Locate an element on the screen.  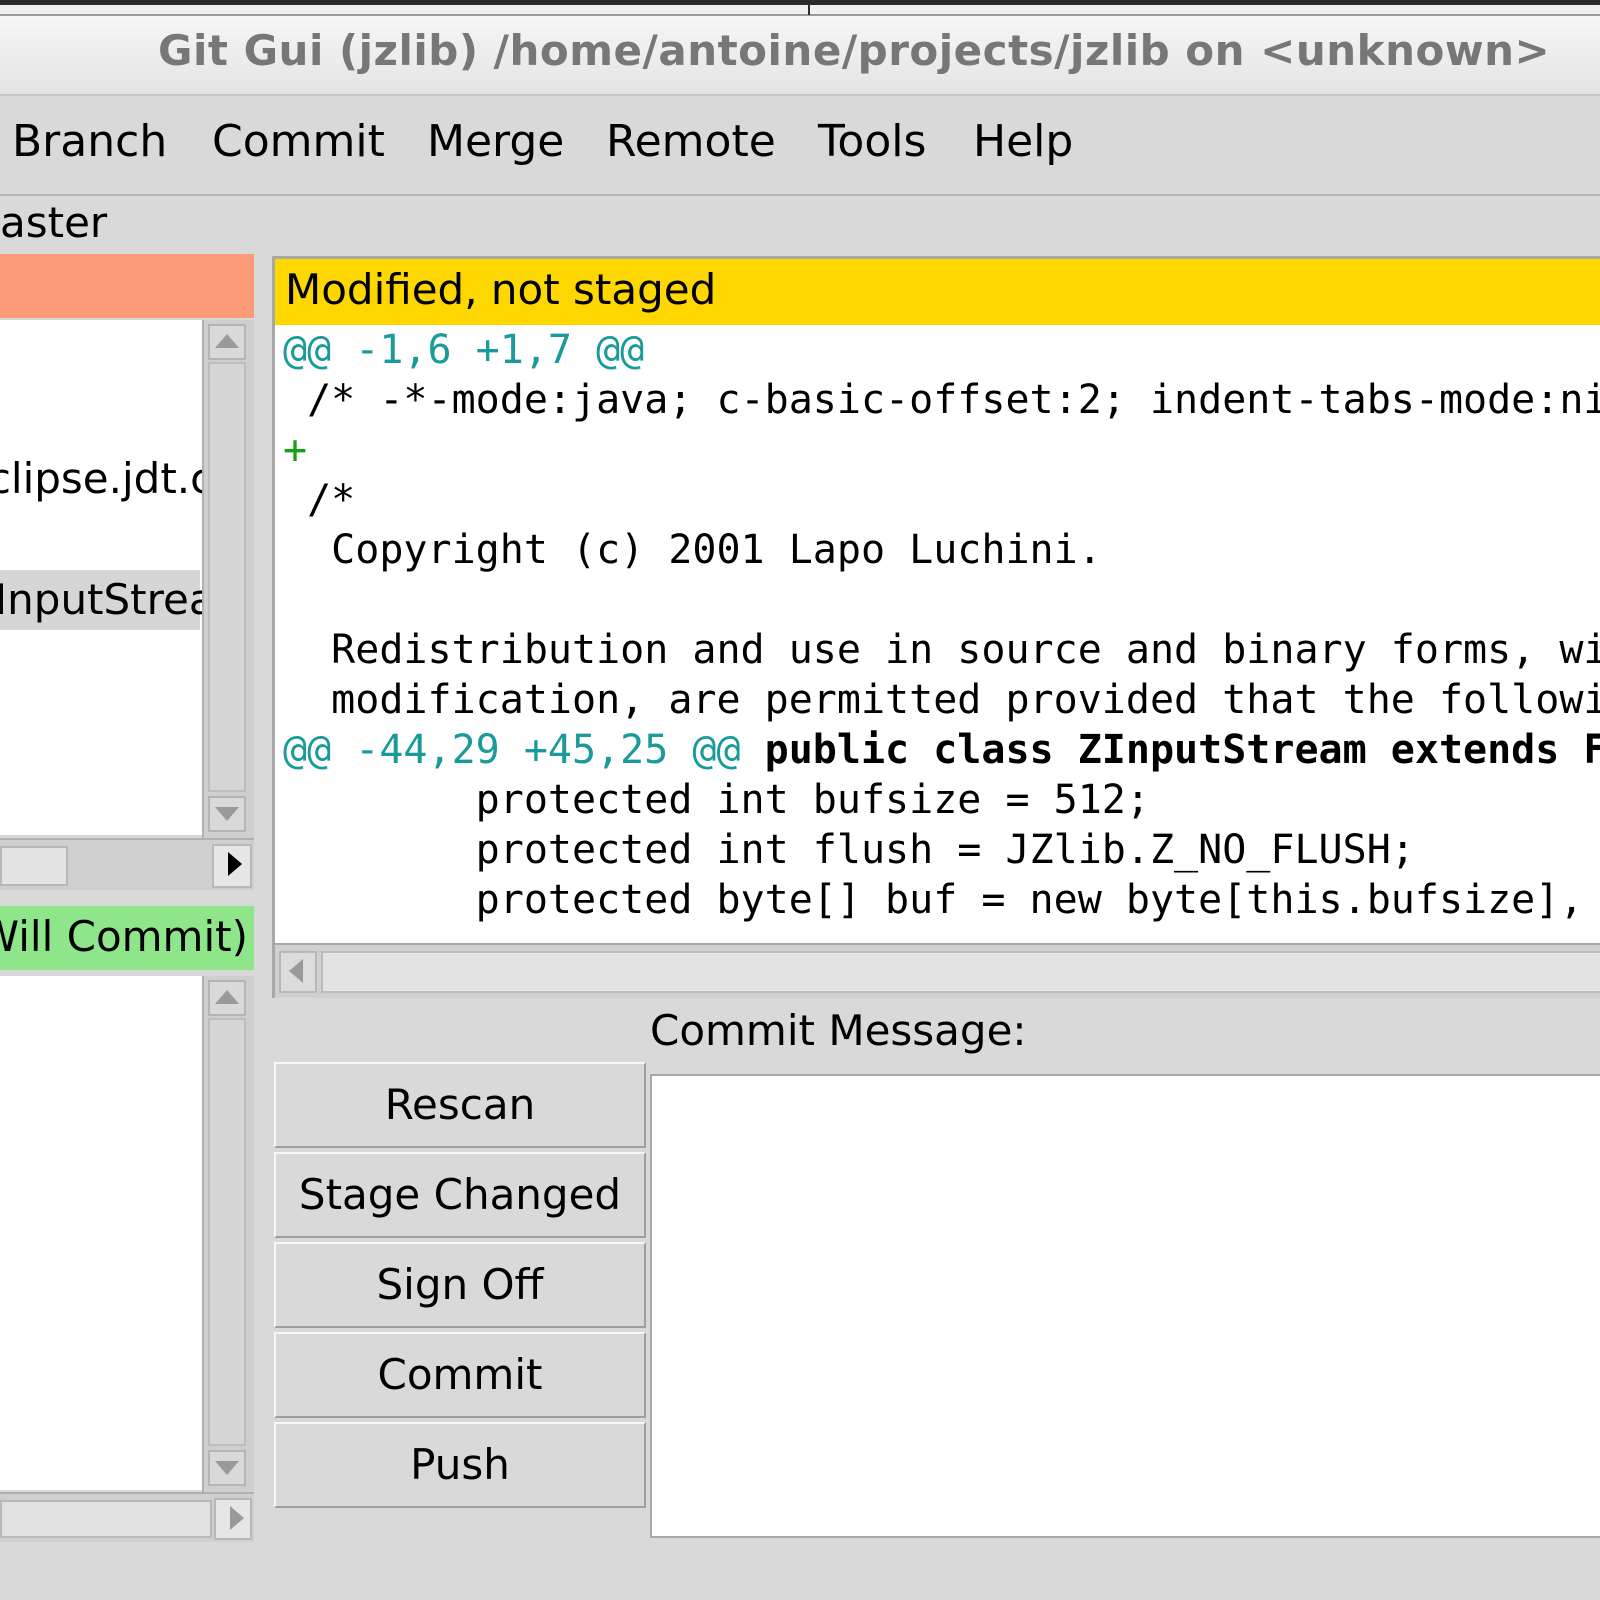
staged-file-list is located at coordinates (101, 1233).